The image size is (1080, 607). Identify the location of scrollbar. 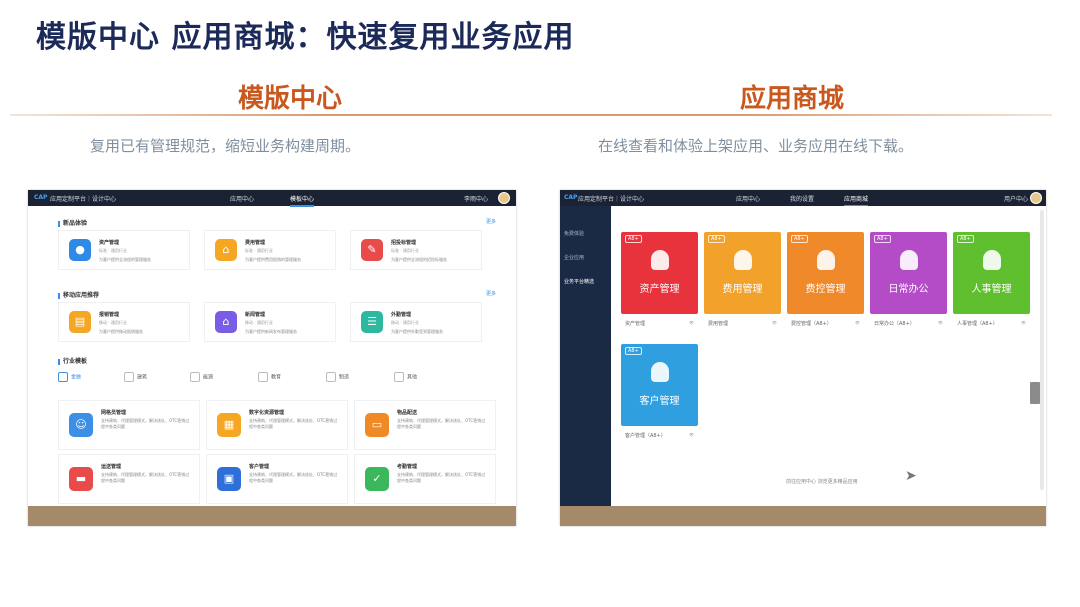
(1042, 350).